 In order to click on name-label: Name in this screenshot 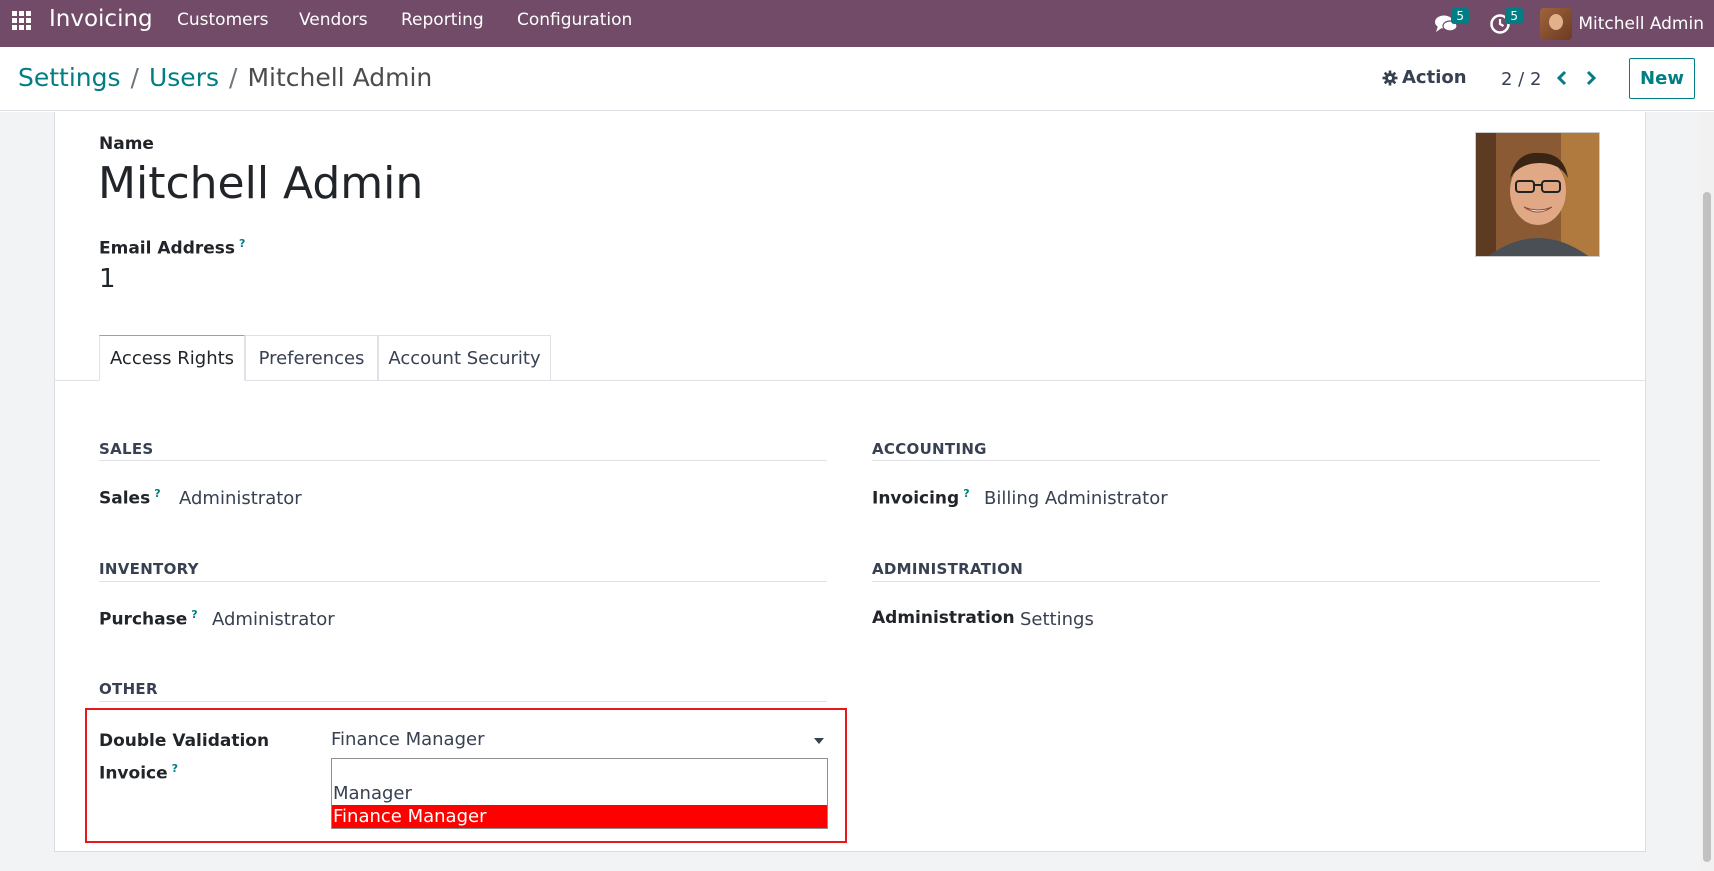, I will do `click(126, 144)`.